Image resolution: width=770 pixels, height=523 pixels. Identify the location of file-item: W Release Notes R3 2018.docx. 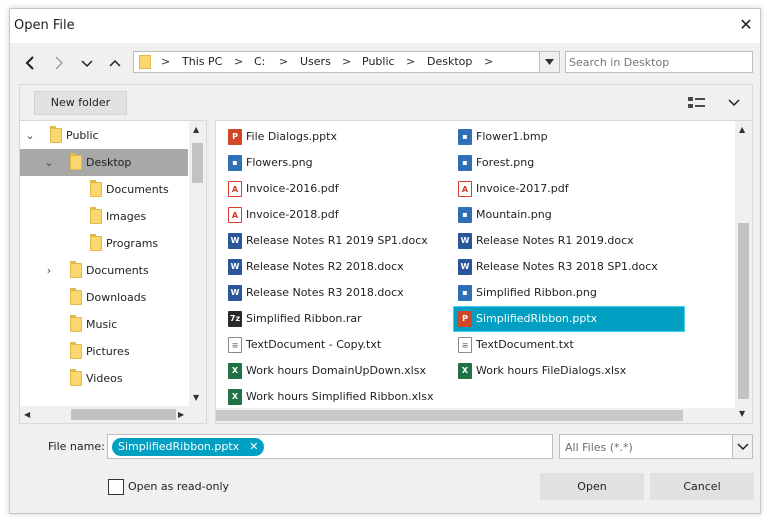
(339, 293).